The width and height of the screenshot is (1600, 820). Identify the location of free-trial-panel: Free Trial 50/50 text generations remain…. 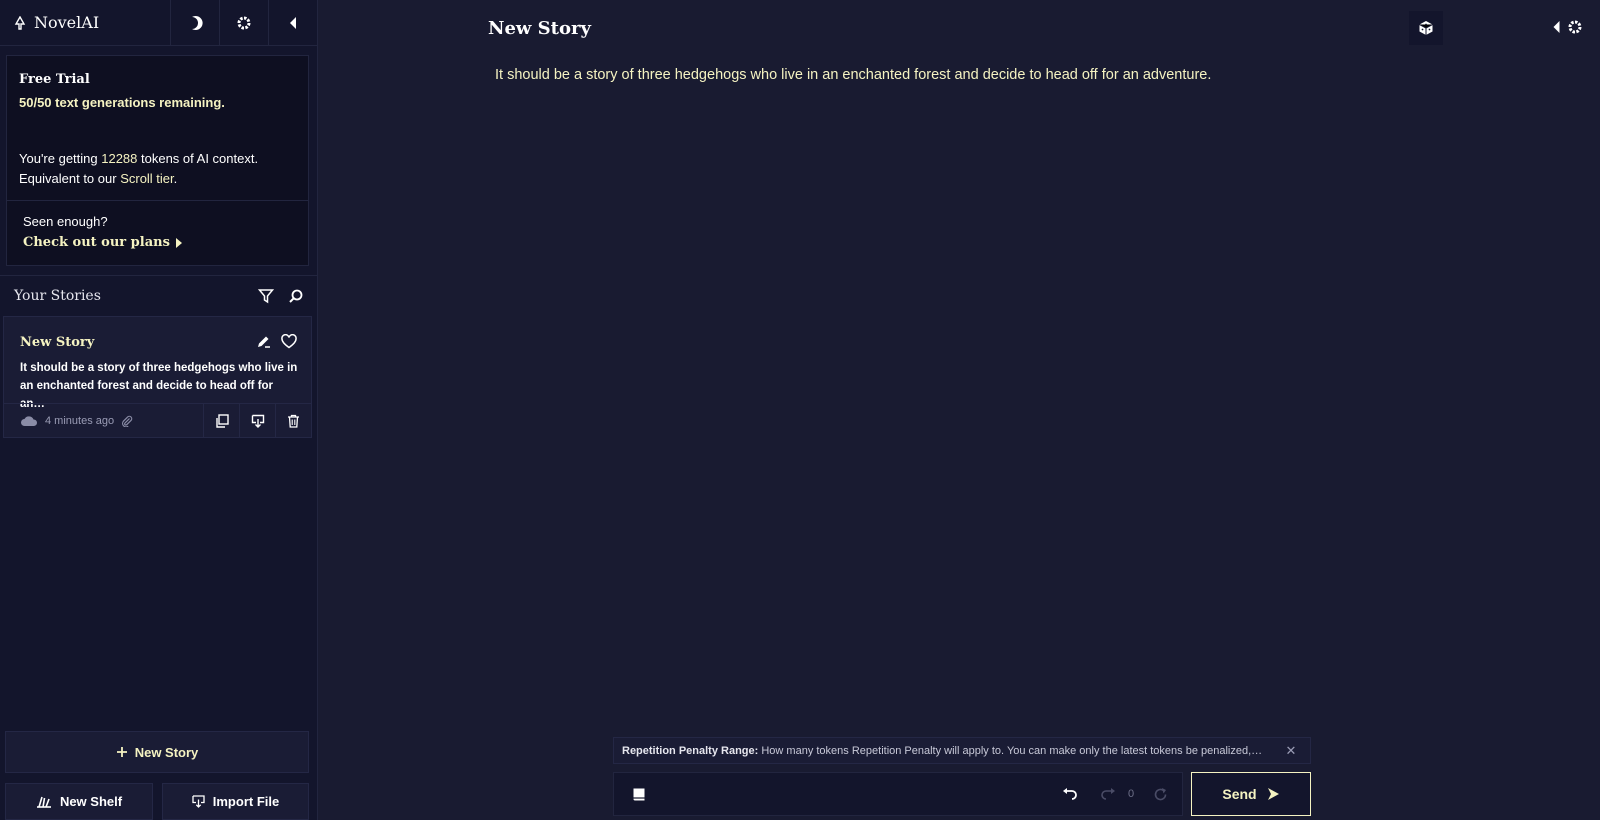
(157, 160).